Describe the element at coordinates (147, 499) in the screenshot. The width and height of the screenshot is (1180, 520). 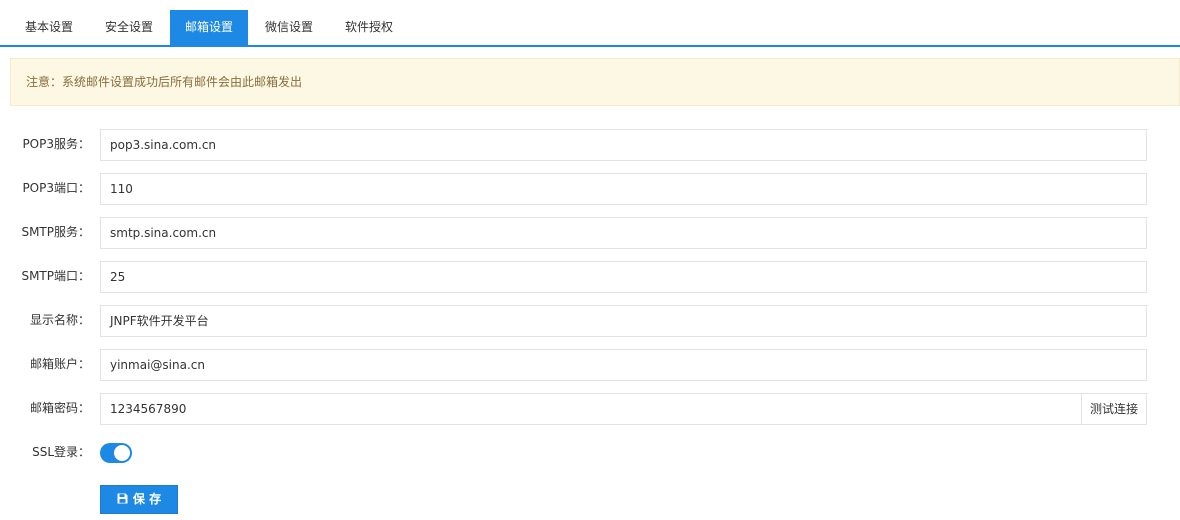
I see `save-button-label: 保 存` at that location.